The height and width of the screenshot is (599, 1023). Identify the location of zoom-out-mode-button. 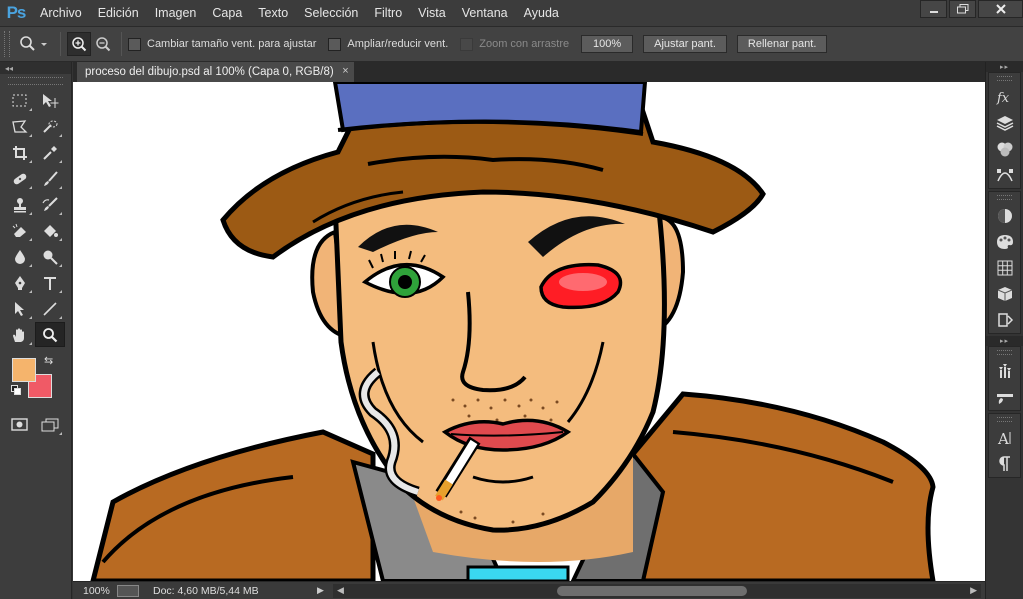
(103, 44).